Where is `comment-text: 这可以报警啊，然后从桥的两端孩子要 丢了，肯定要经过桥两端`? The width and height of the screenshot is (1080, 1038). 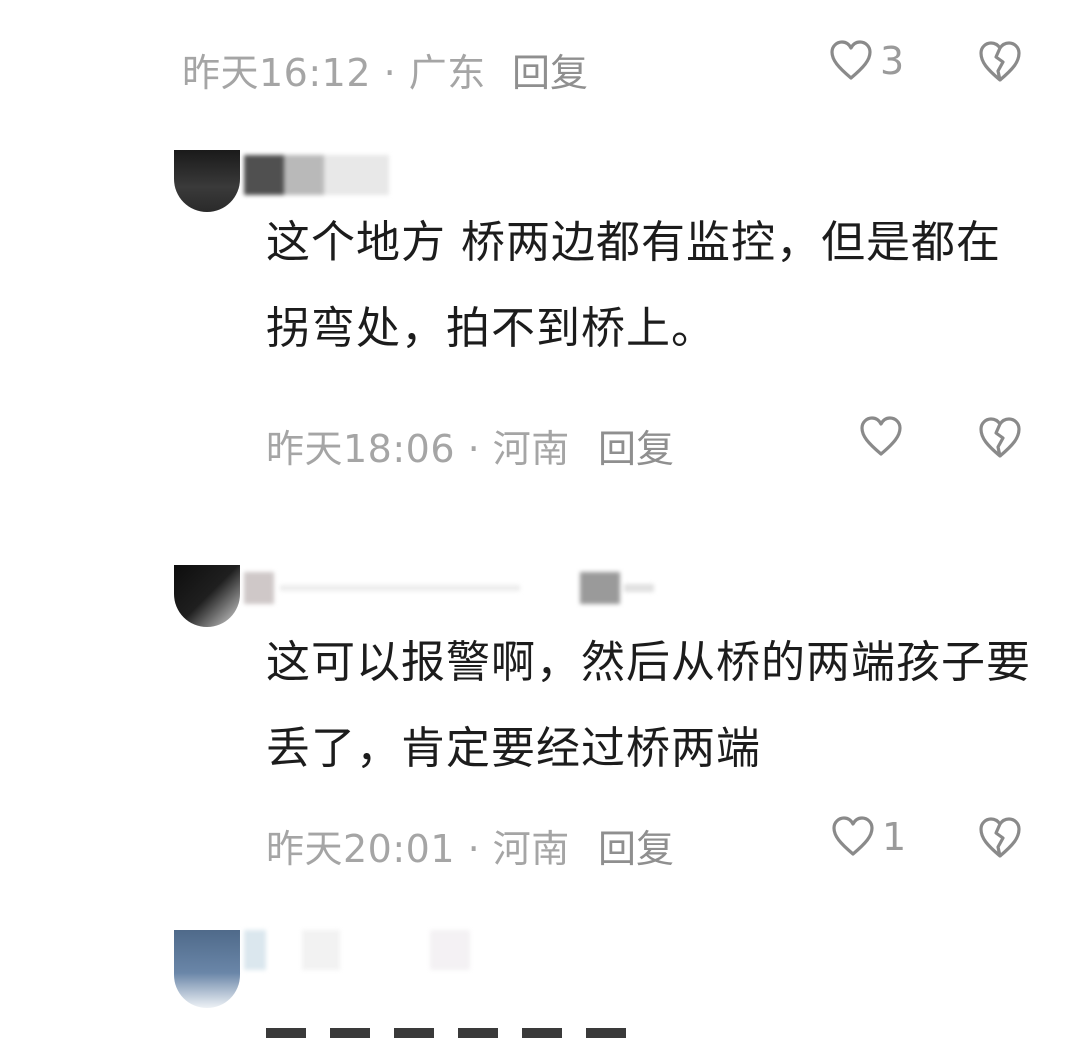
comment-text: 这可以报警啊，然后从桥的两端孩子要 丢了，肯定要经过桥两端 is located at coordinates (656, 706).